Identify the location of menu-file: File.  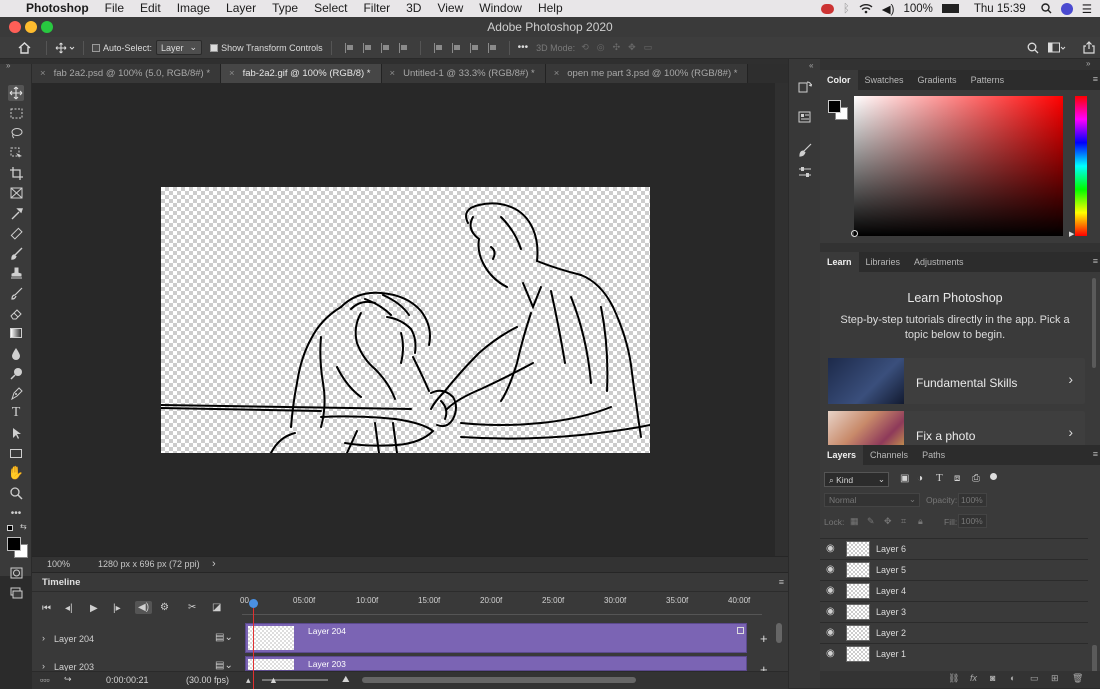
(114, 8).